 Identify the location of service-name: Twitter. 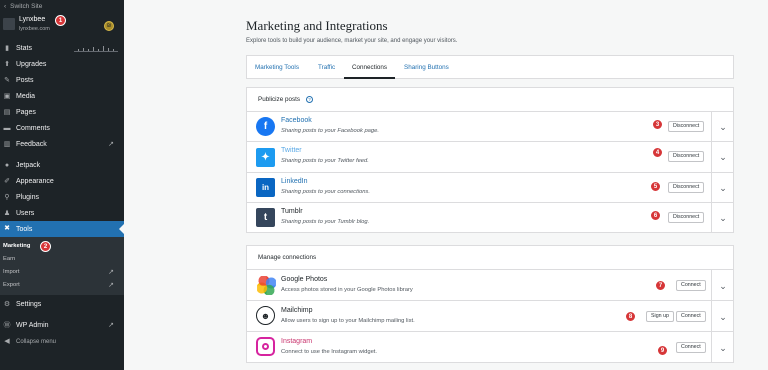
(291, 150).